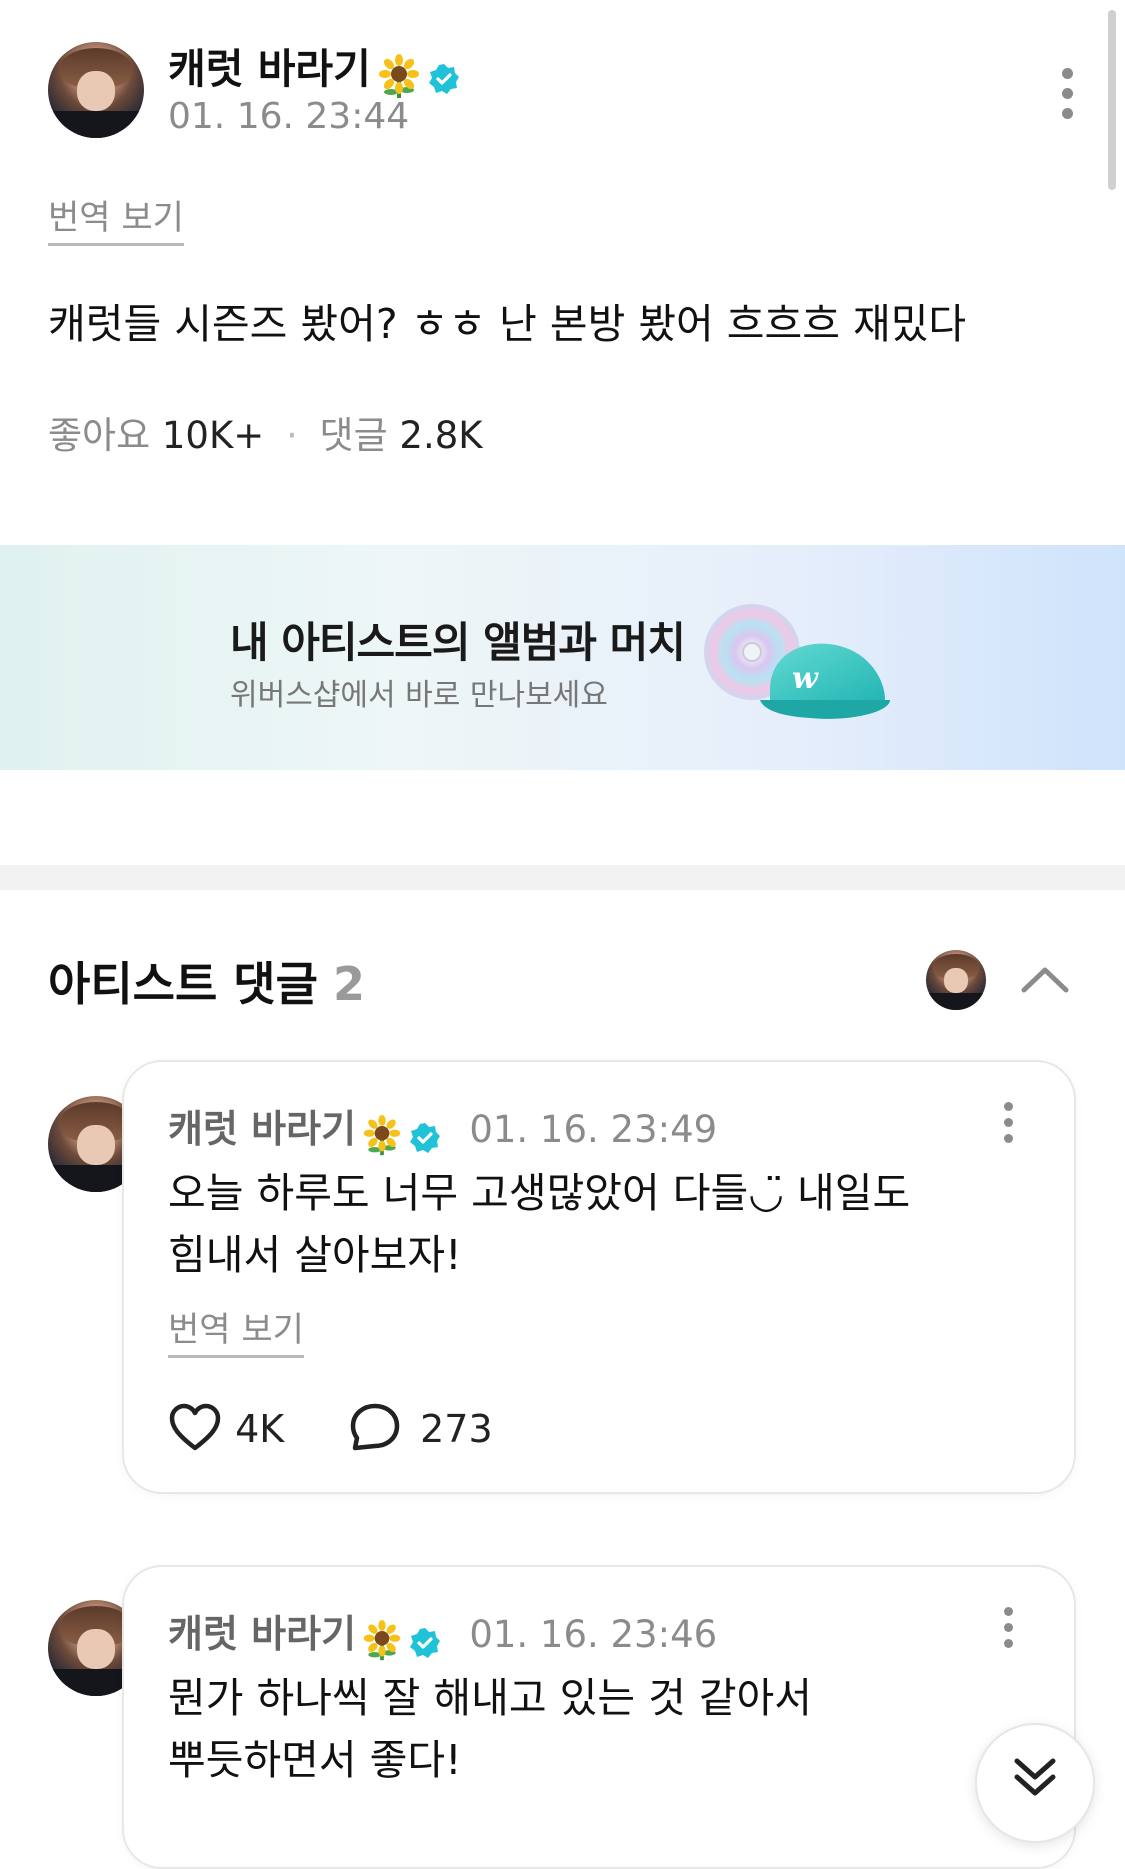 The height and width of the screenshot is (1869, 1125). What do you see at coordinates (1112, 100) in the screenshot?
I see `scrollbar-thumb` at bounding box center [1112, 100].